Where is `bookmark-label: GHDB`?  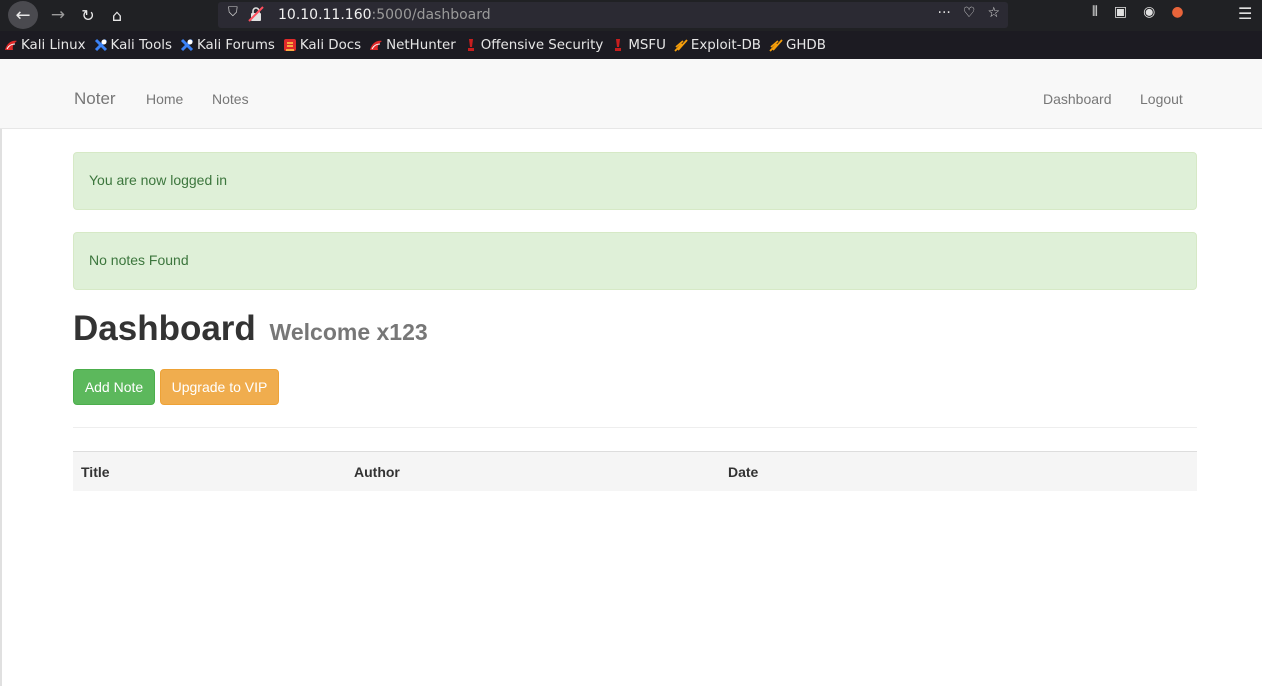 bookmark-label: GHDB is located at coordinates (805, 45).